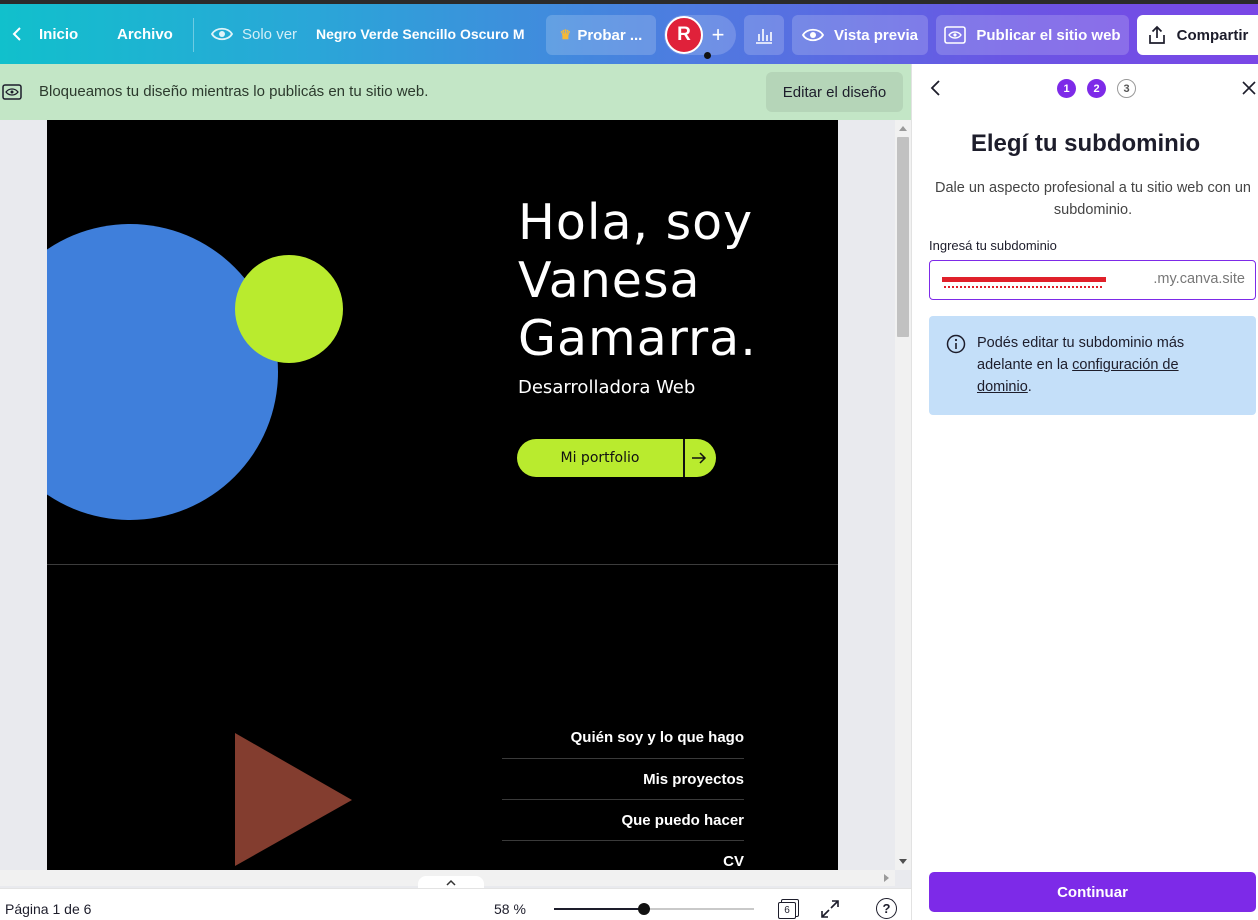 The width and height of the screenshot is (1258, 920). Describe the element at coordinates (903, 128) in the screenshot. I see `scroll-up-arrow` at that location.